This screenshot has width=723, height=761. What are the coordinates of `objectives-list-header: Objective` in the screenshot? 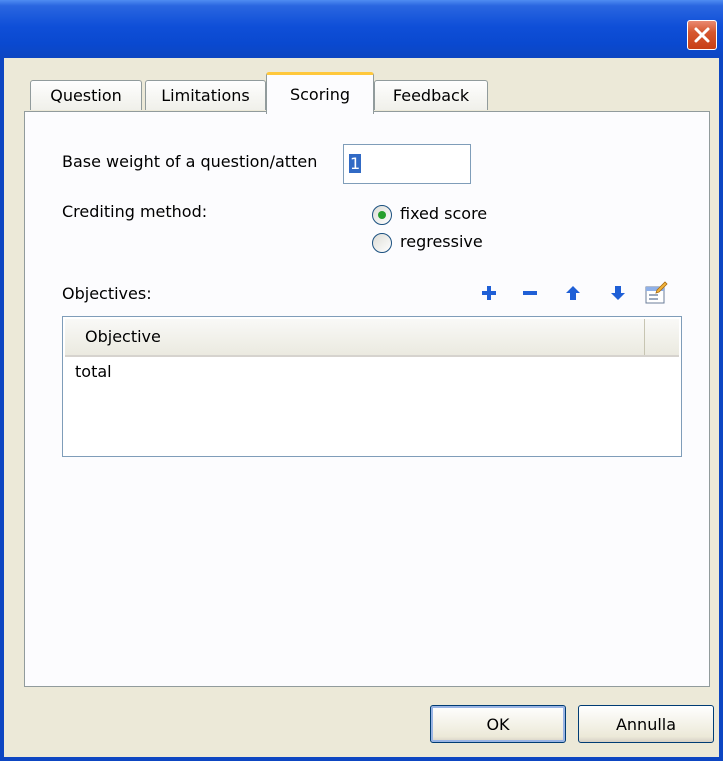 It's located at (372, 338).